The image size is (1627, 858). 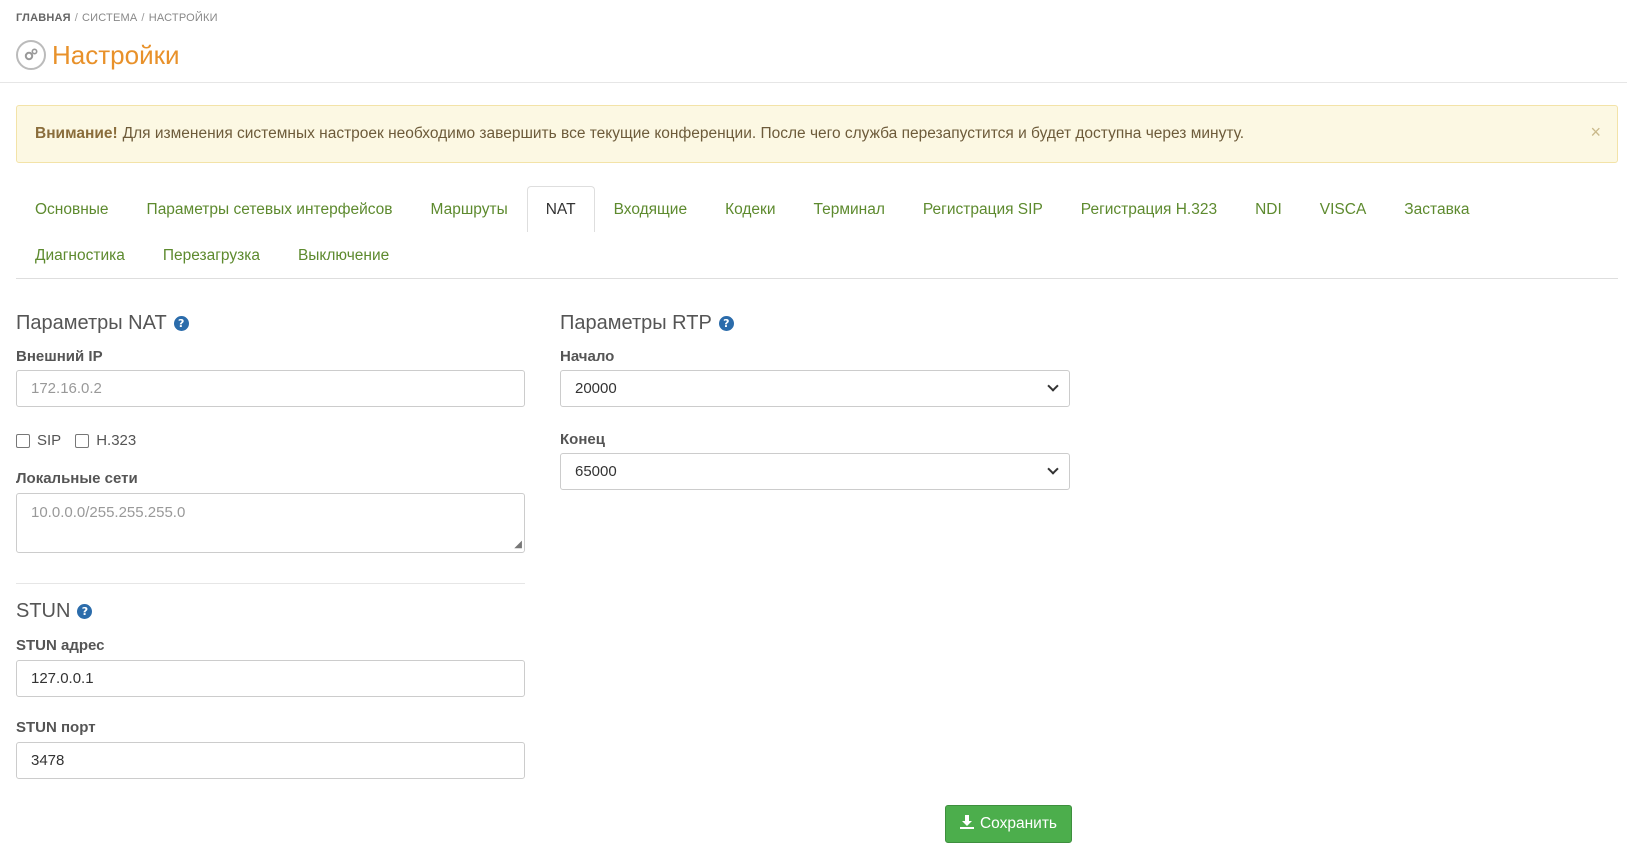 I want to click on tab-reboot: Перезагрузка, so click(x=211, y=255).